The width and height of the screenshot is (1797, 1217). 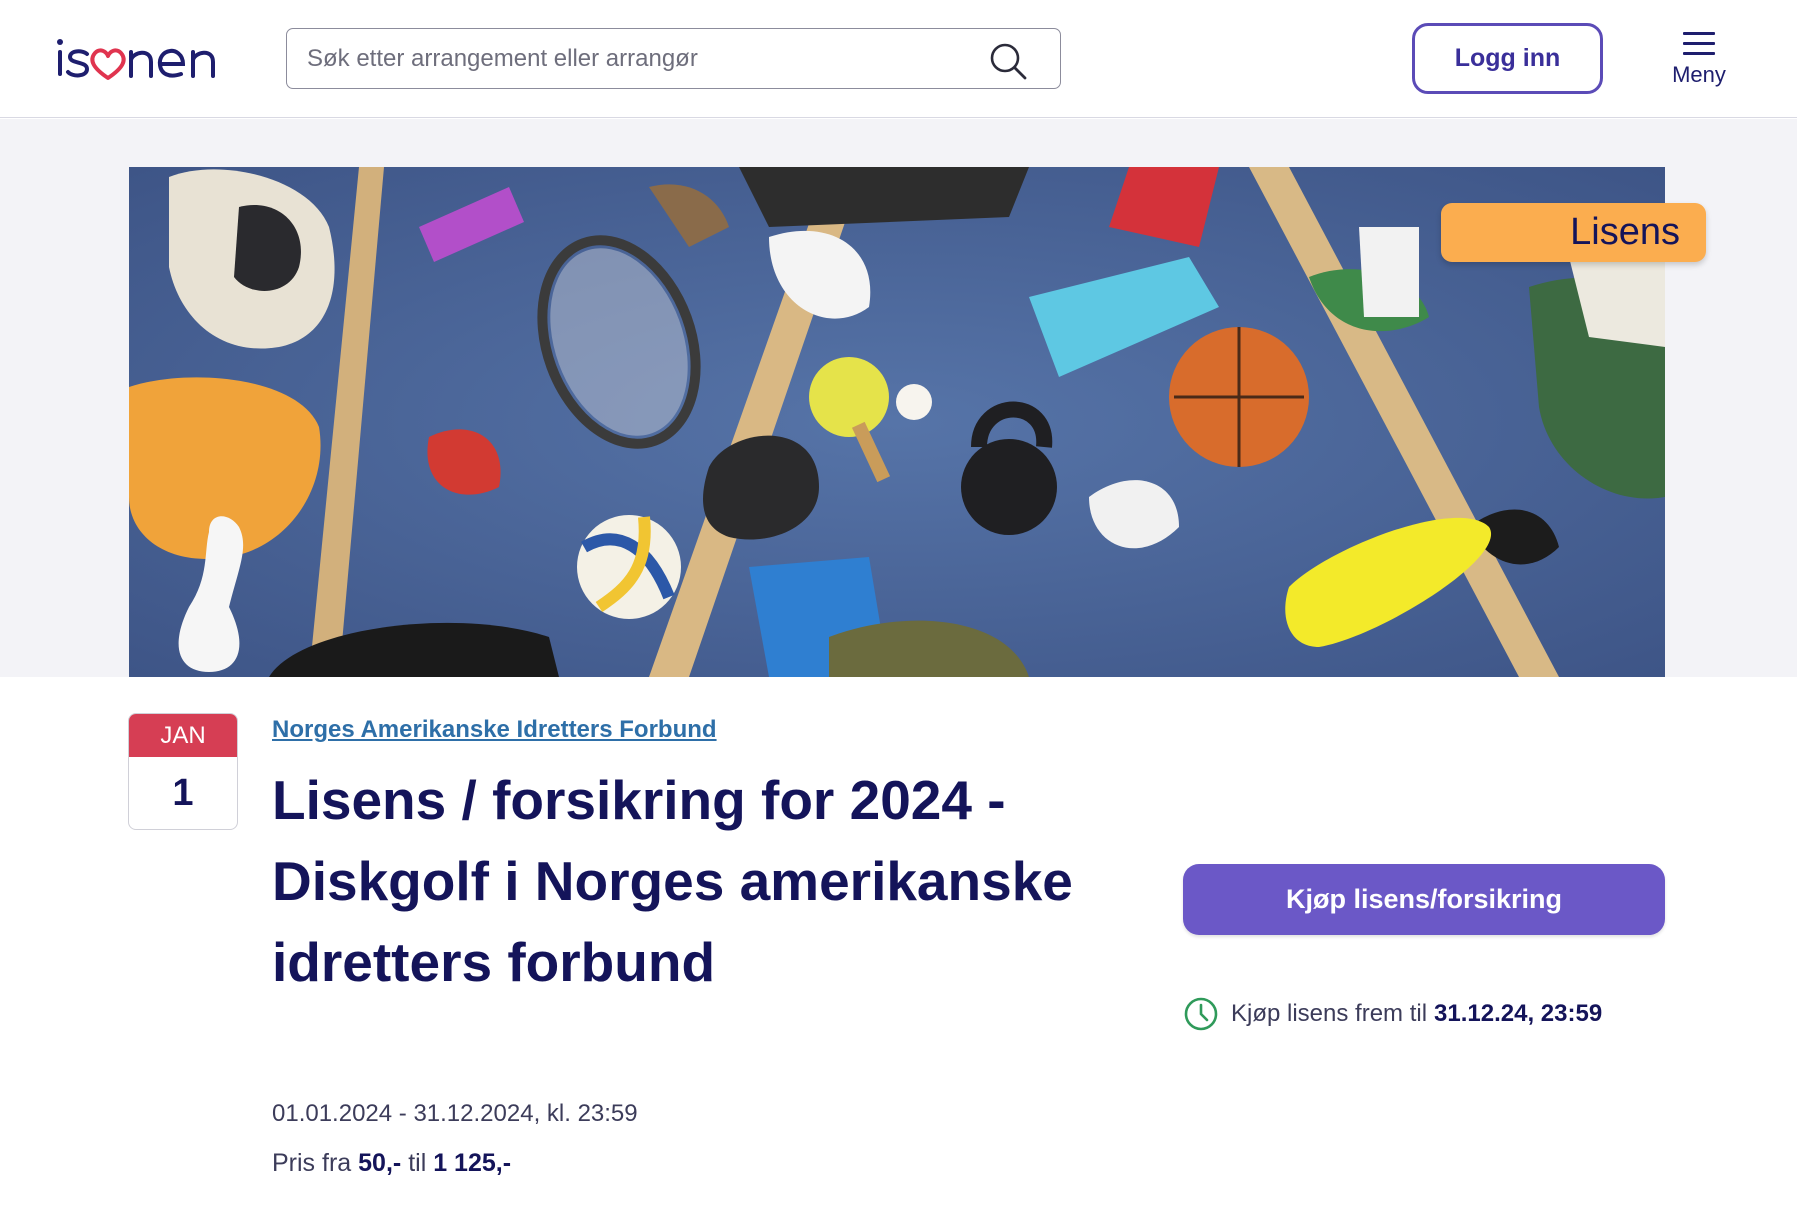 I want to click on menu-label: Meny, so click(x=1699, y=74).